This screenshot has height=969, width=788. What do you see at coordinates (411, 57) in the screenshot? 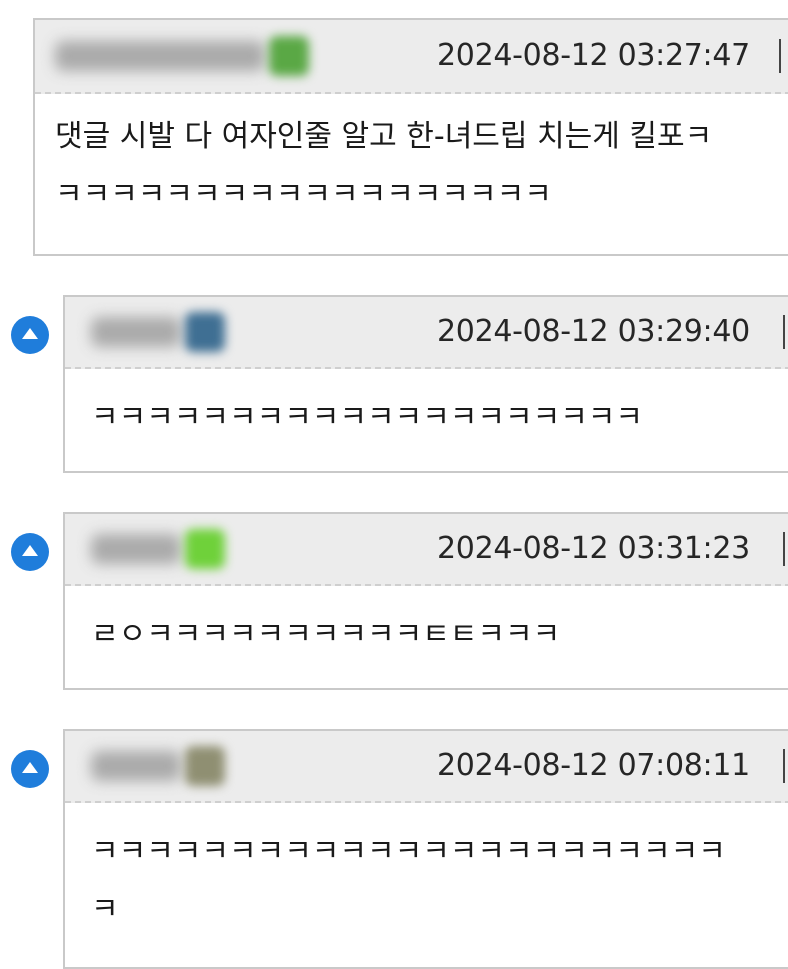
I see `comment-header: 2024-08-12 03:27:47` at bounding box center [411, 57].